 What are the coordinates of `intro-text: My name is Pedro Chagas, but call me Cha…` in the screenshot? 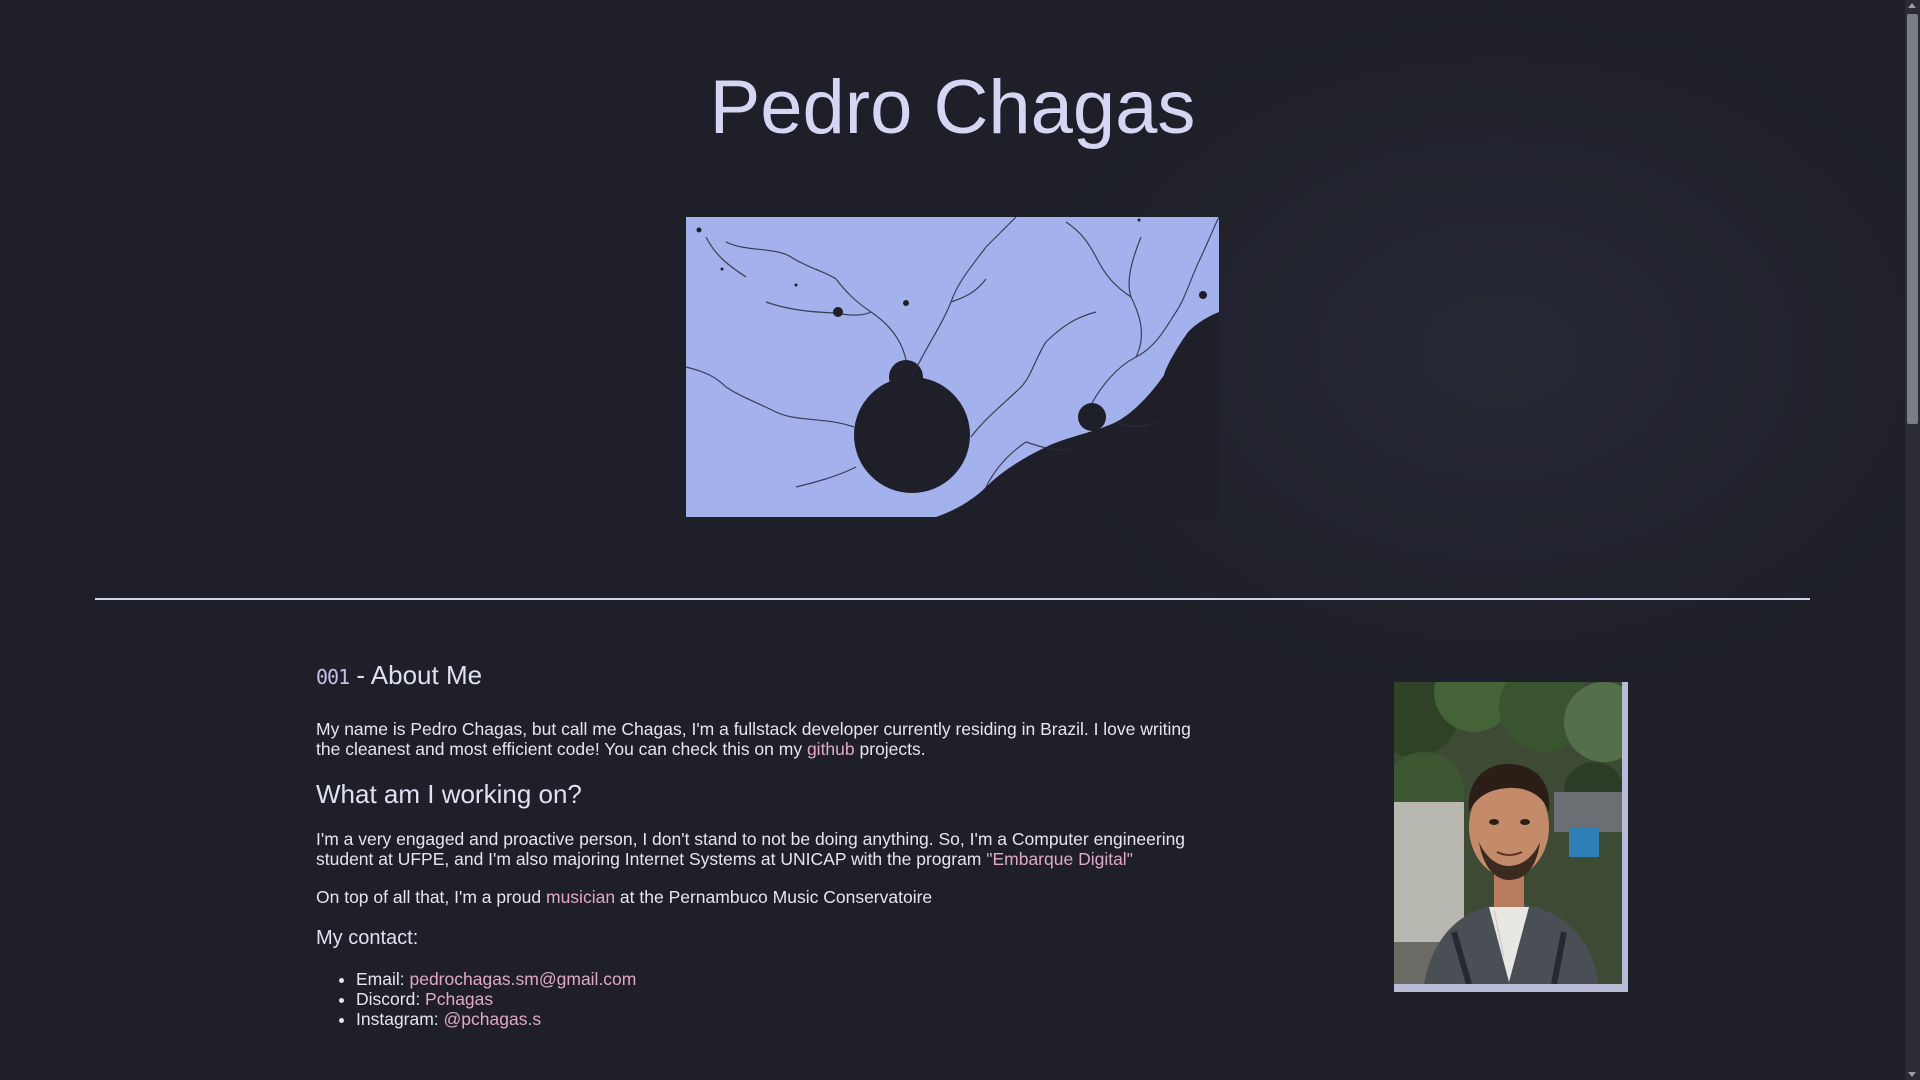 It's located at (753, 739).